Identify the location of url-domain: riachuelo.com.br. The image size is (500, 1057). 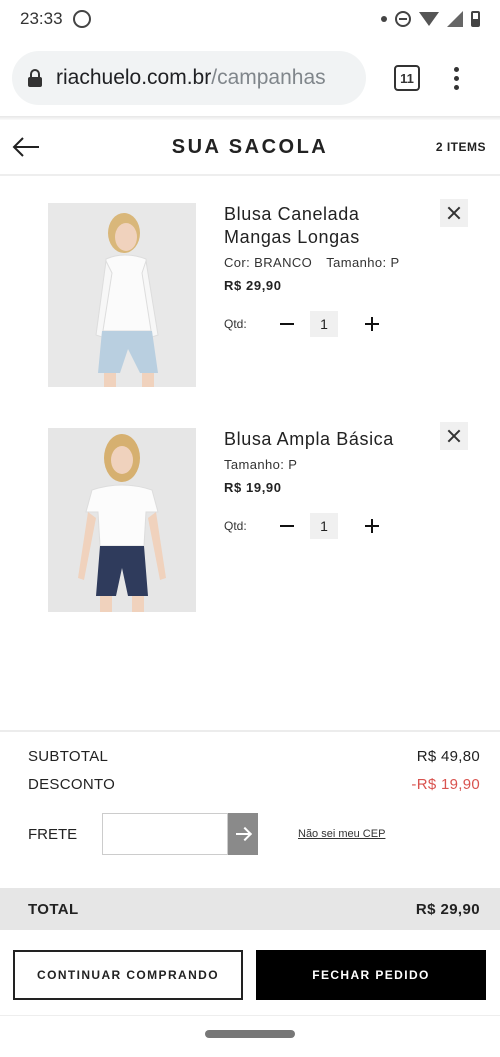
(134, 77).